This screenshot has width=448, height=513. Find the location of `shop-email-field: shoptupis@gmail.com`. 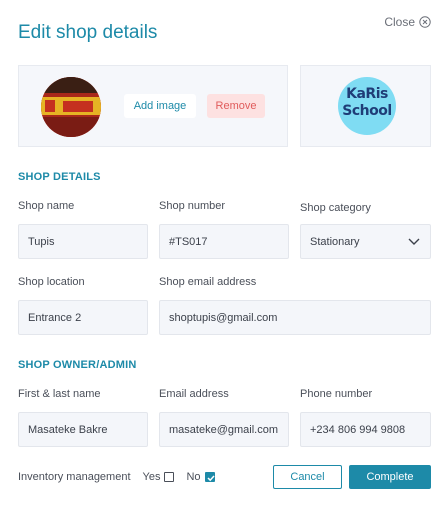

shop-email-field: shoptupis@gmail.com is located at coordinates (295, 317).